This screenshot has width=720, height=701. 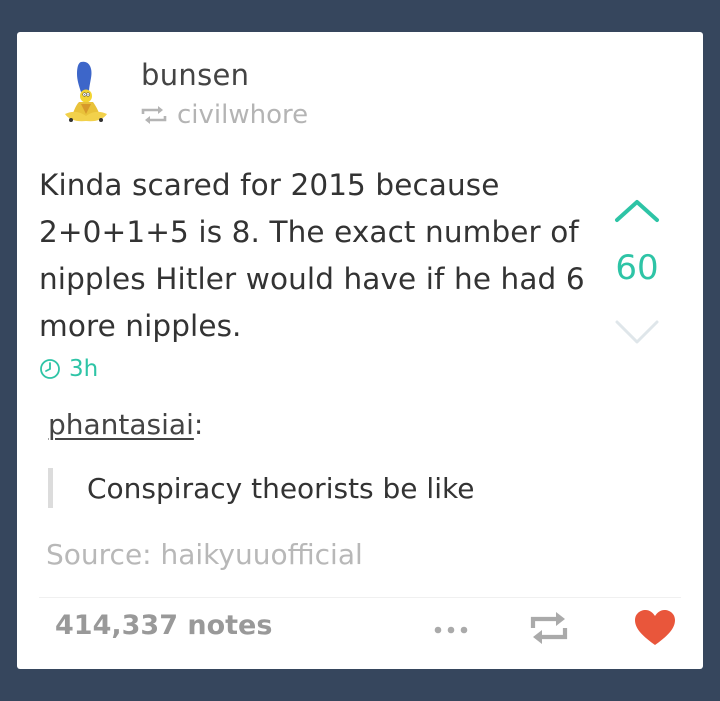 I want to click on blockquote: Conspiracy theorists be like, so click(x=261, y=488).